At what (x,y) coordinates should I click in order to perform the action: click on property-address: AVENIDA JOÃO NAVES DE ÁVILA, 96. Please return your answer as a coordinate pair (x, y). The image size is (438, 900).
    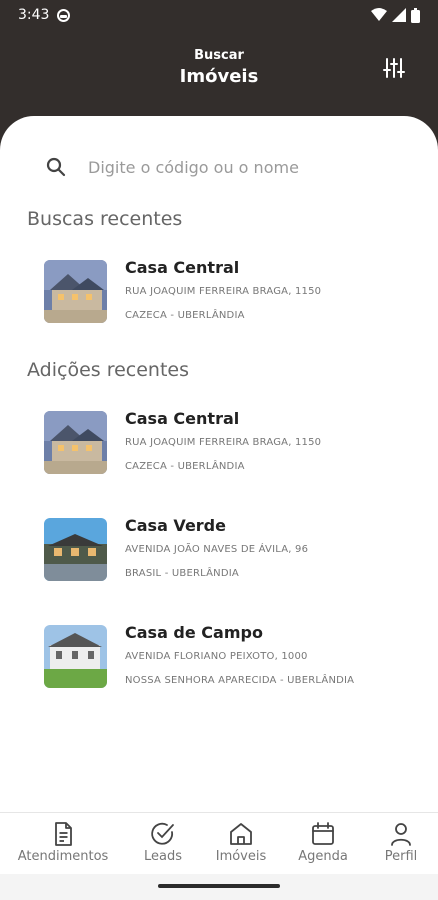
    Looking at the image, I should click on (217, 549).